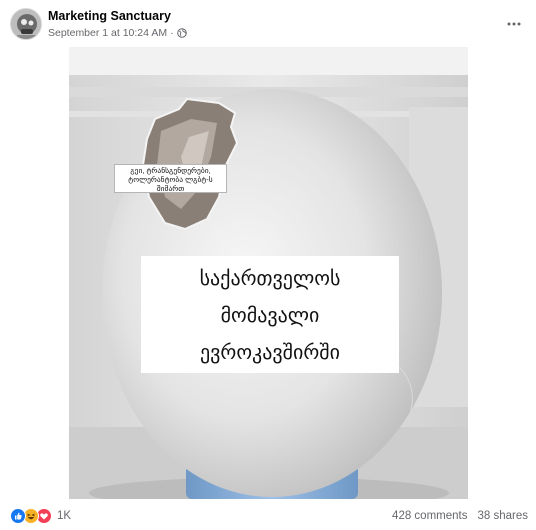 The image size is (536, 530). Describe the element at coordinates (109, 16) in the screenshot. I see `author-name: Marketing Sanctuary` at that location.